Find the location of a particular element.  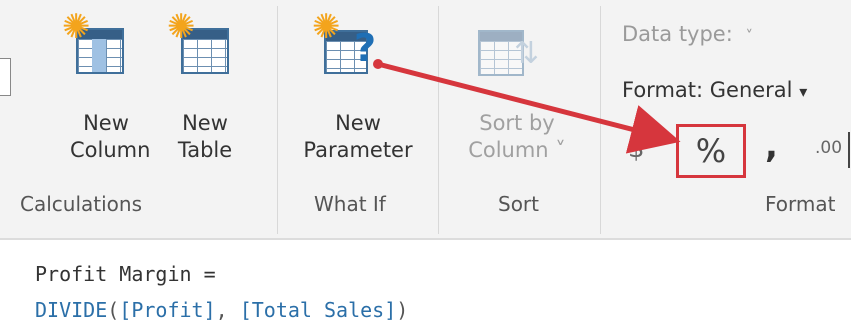

formula-arg-profit: [Profit] is located at coordinates (167, 310).